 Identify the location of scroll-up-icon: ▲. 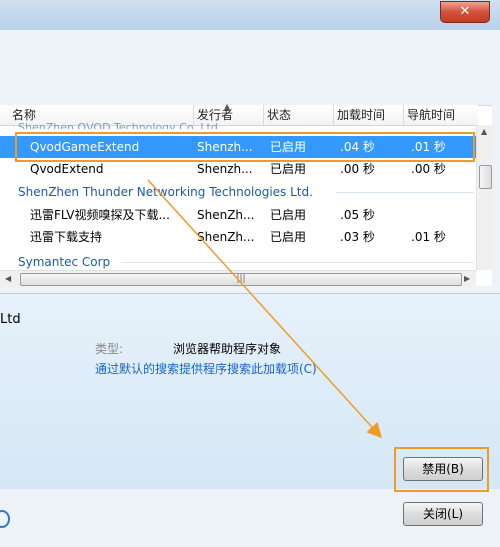
(484, 131).